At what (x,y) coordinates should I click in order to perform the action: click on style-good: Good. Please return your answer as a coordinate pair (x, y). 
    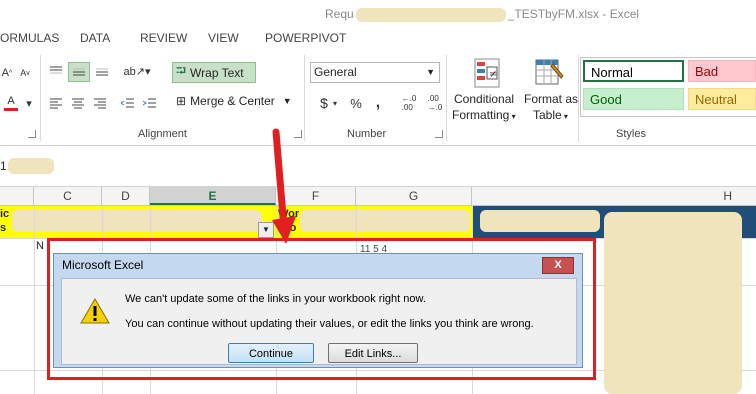
    Looking at the image, I should click on (633, 99).